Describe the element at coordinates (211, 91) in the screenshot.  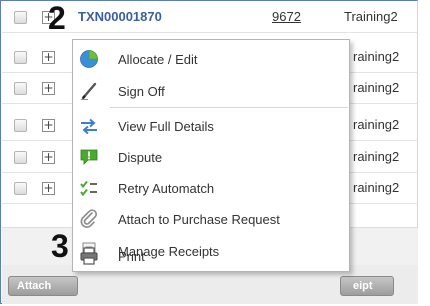
I see `menu-item-sign-off: Sign Off` at that location.